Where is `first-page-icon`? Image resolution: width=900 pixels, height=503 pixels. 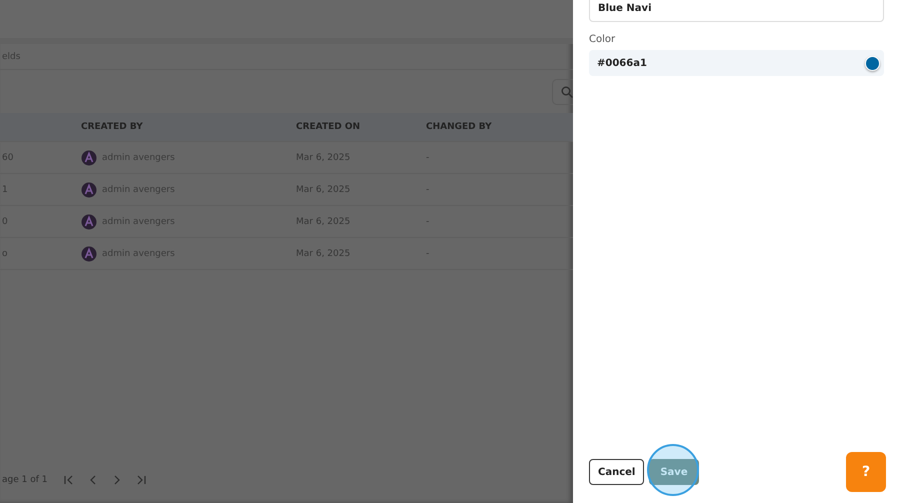
first-page-icon is located at coordinates (69, 480).